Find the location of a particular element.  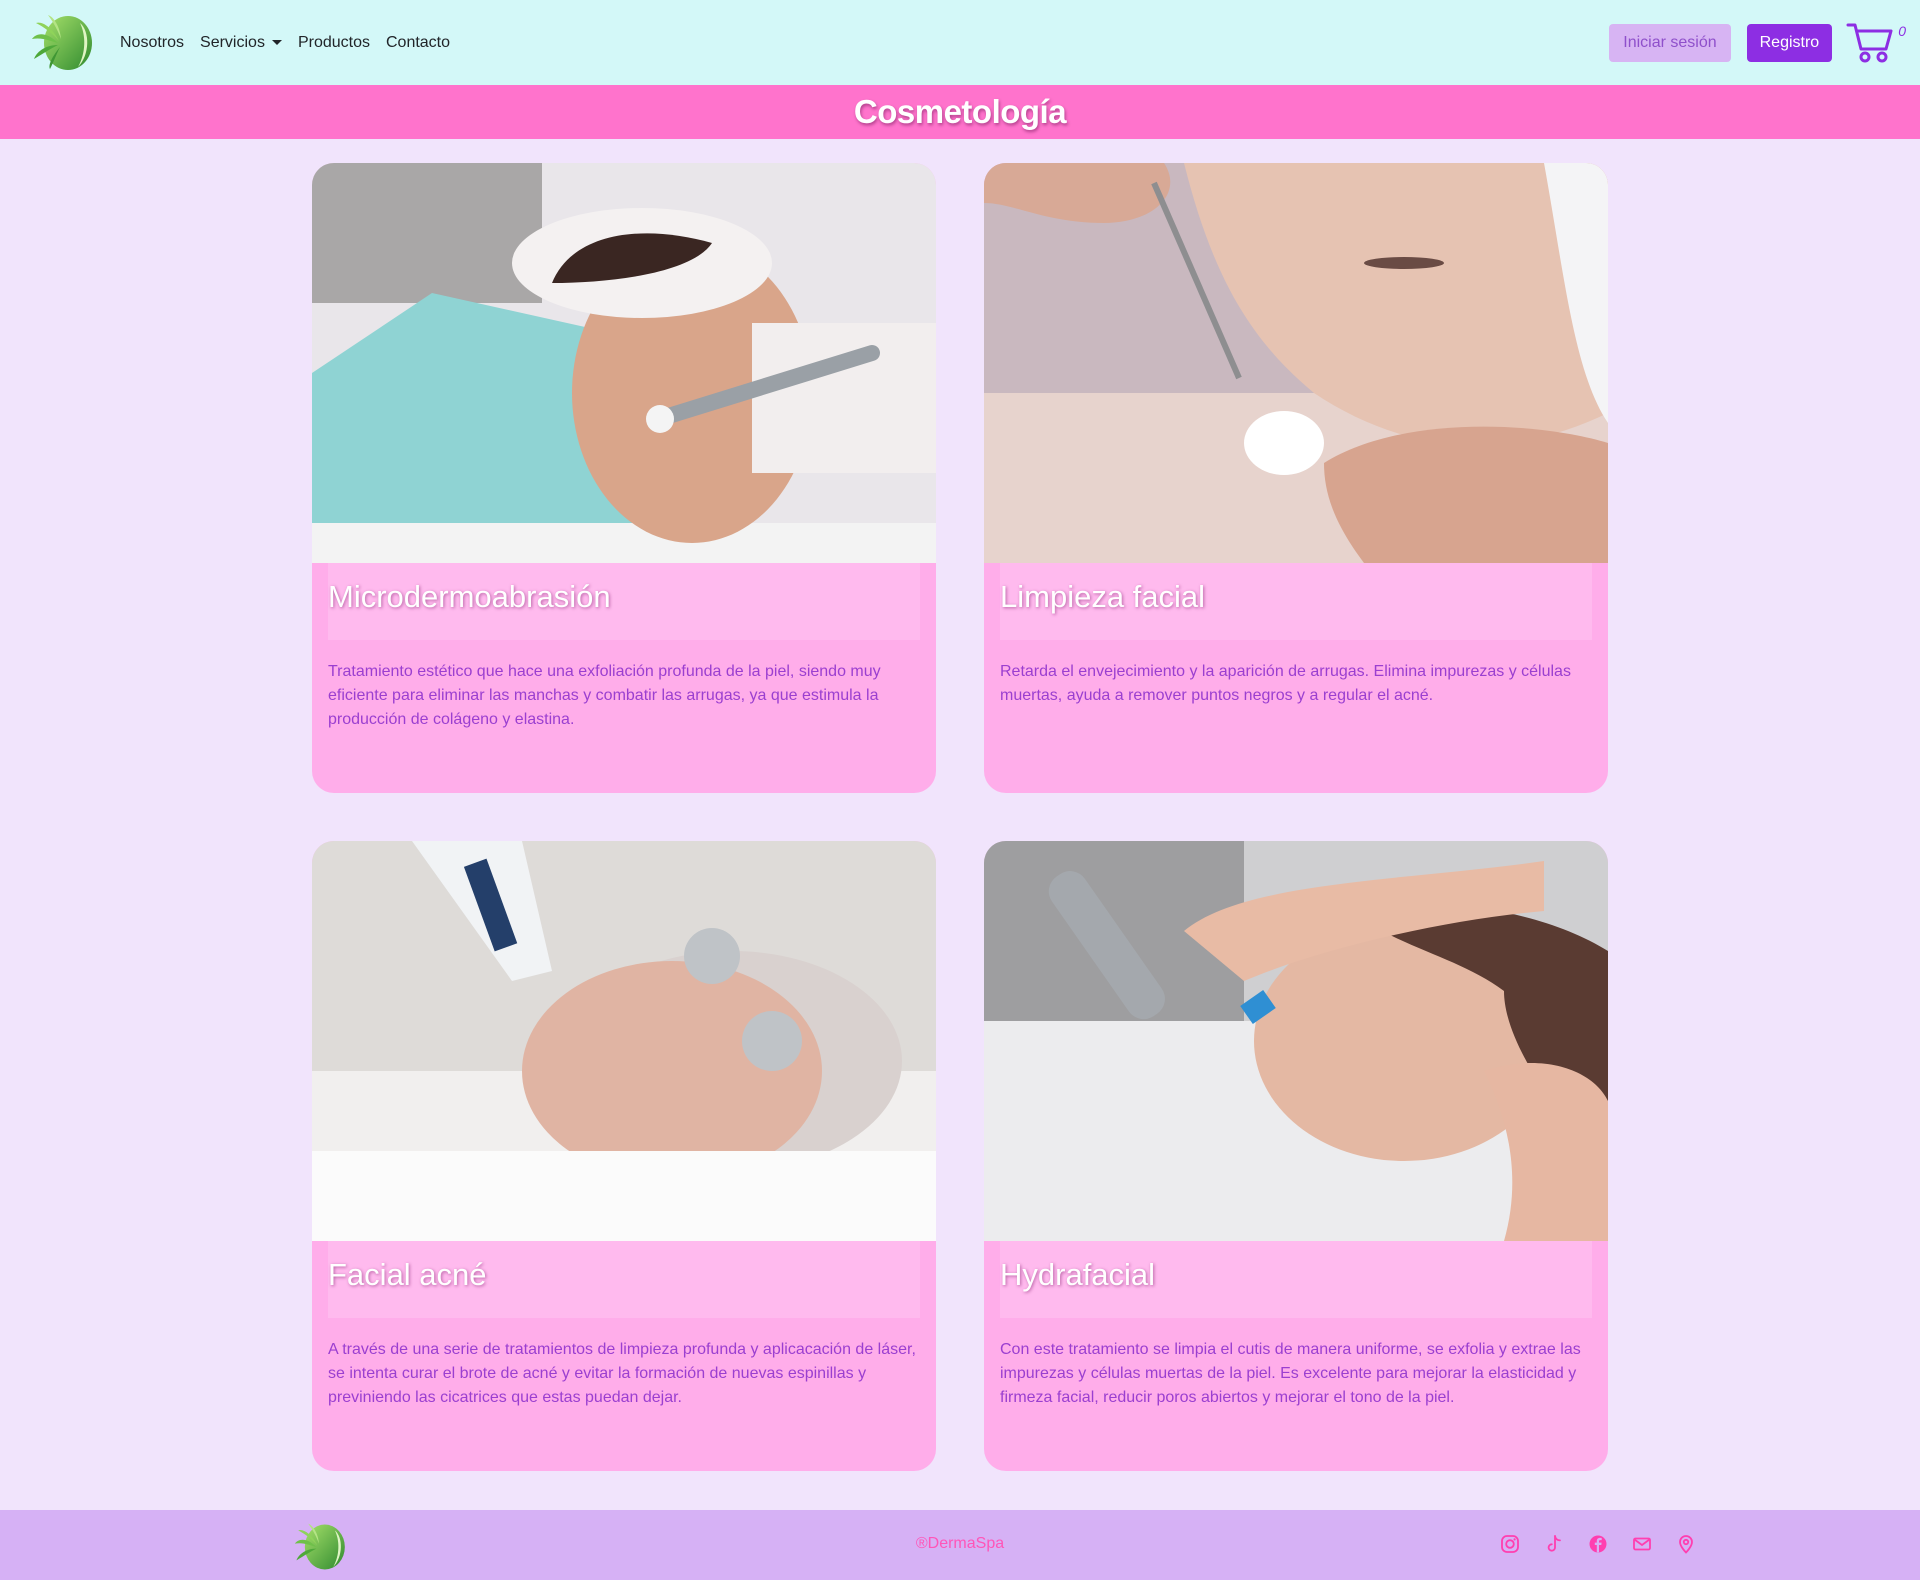

nav-link-servicios-label: Servicios is located at coordinates (232, 42).